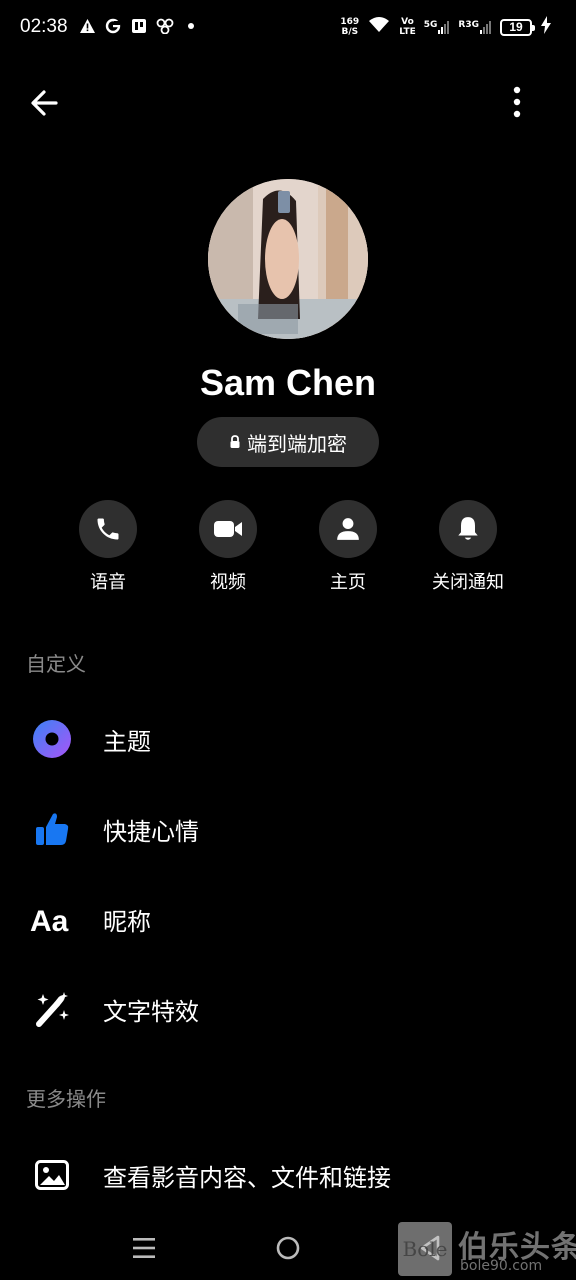 Image resolution: width=576 pixels, height=1280 pixels. I want to click on net-speed-unit: B/S, so click(350, 32).